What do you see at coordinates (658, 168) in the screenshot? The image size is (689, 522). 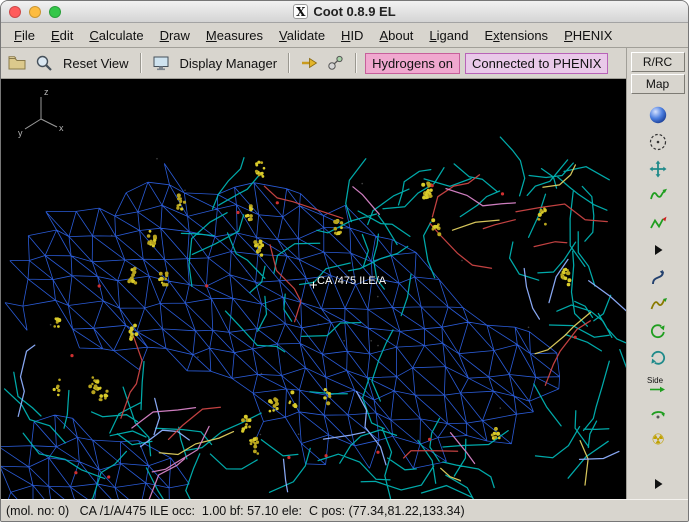 I see `translate-view-icon` at bounding box center [658, 168].